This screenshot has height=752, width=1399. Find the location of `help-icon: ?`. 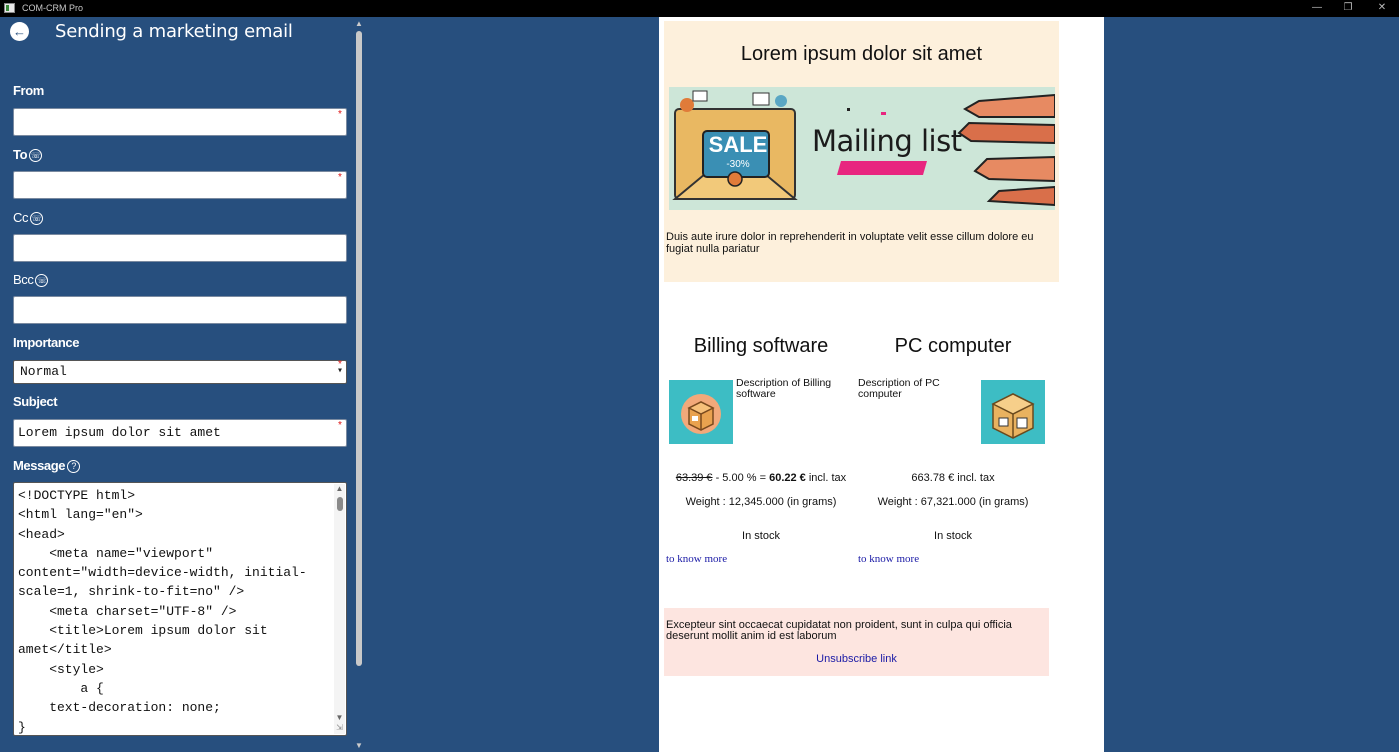

help-icon: ? is located at coordinates (74, 466).